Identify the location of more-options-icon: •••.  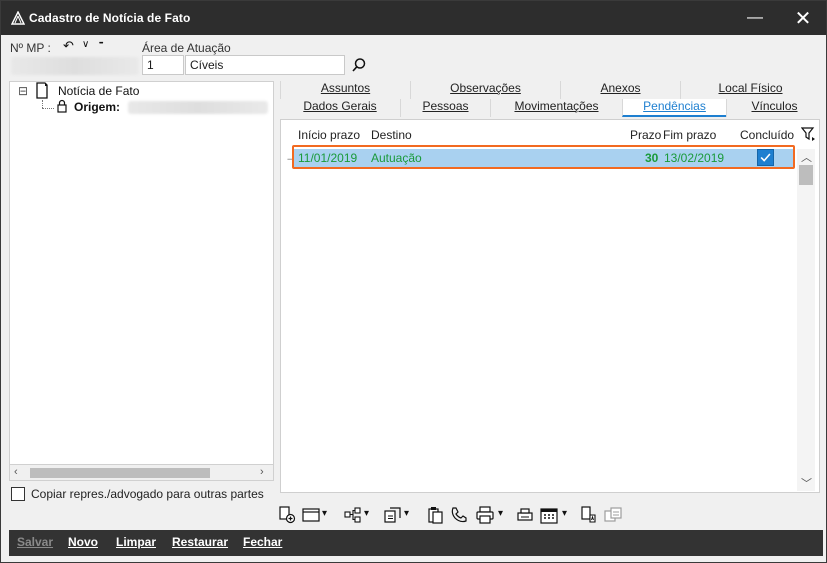
(101, 44).